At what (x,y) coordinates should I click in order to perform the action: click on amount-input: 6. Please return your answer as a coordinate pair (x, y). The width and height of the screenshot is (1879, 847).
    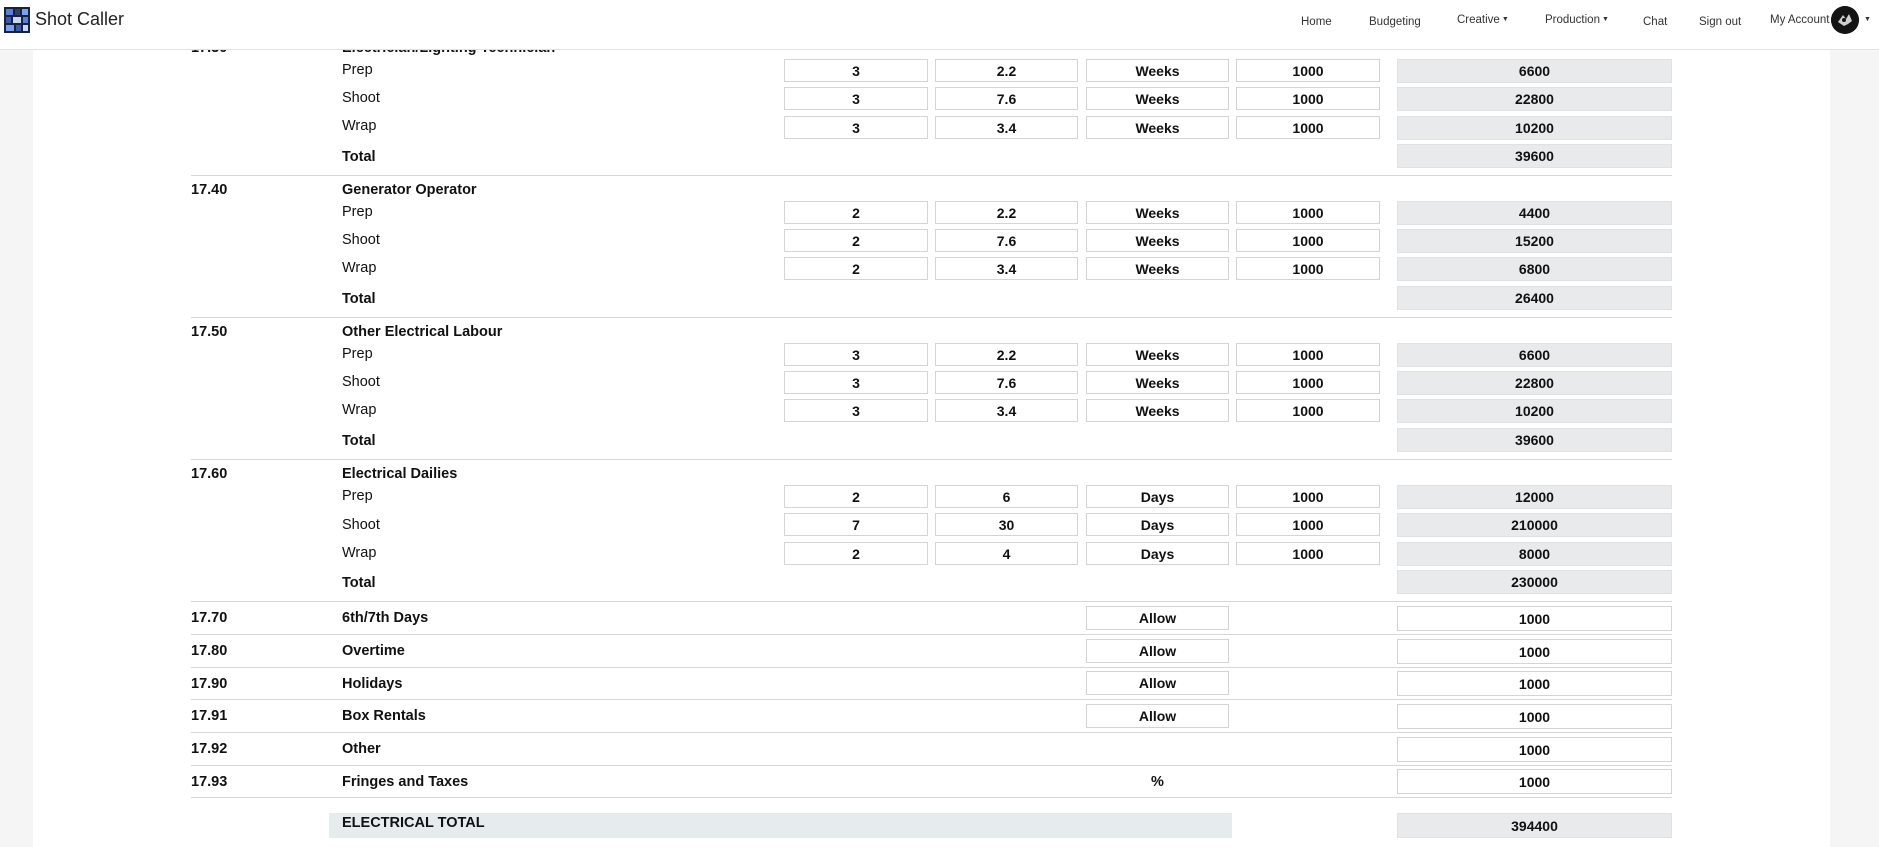
    Looking at the image, I should click on (1006, 496).